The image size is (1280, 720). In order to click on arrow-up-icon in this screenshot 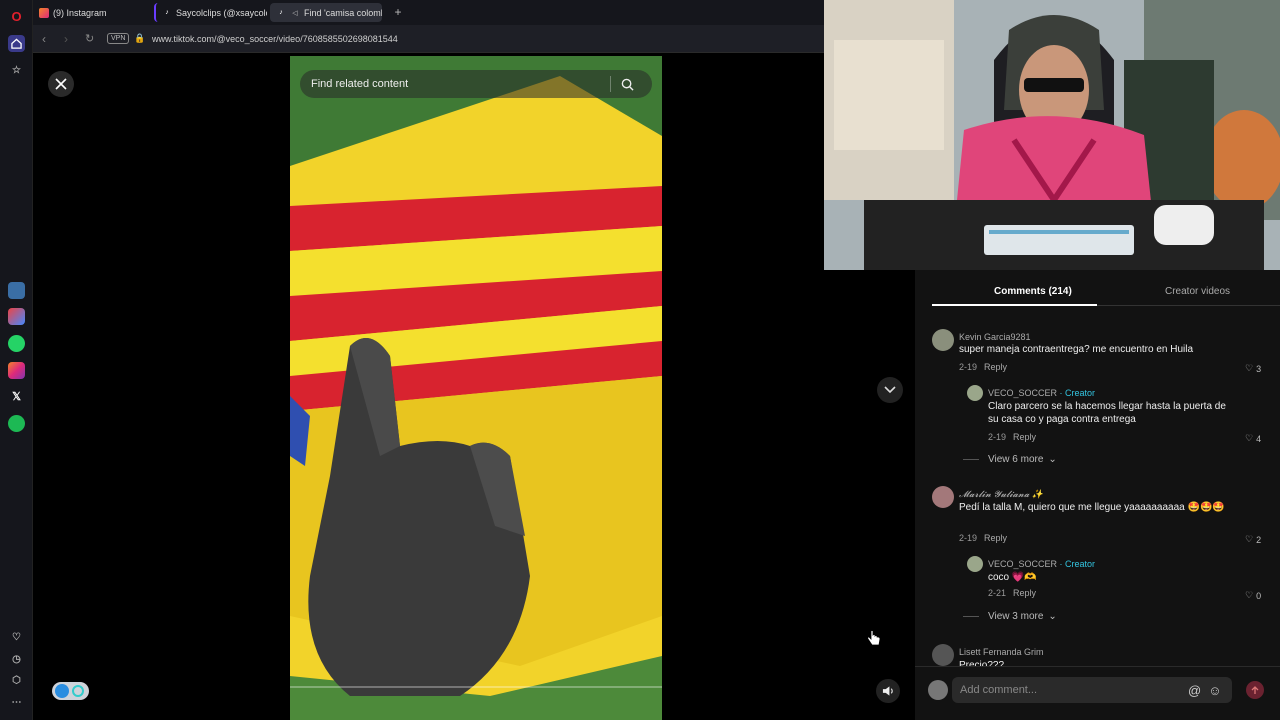, I will do `click(1255, 689)`.